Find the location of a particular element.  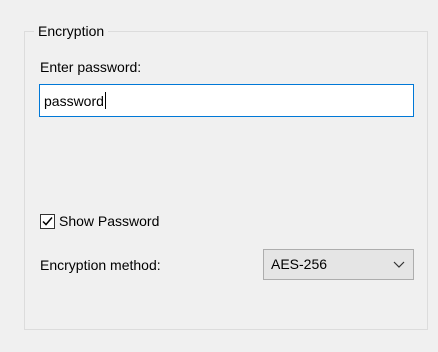

encryption-method-label: Encryption method: is located at coordinates (100, 265).